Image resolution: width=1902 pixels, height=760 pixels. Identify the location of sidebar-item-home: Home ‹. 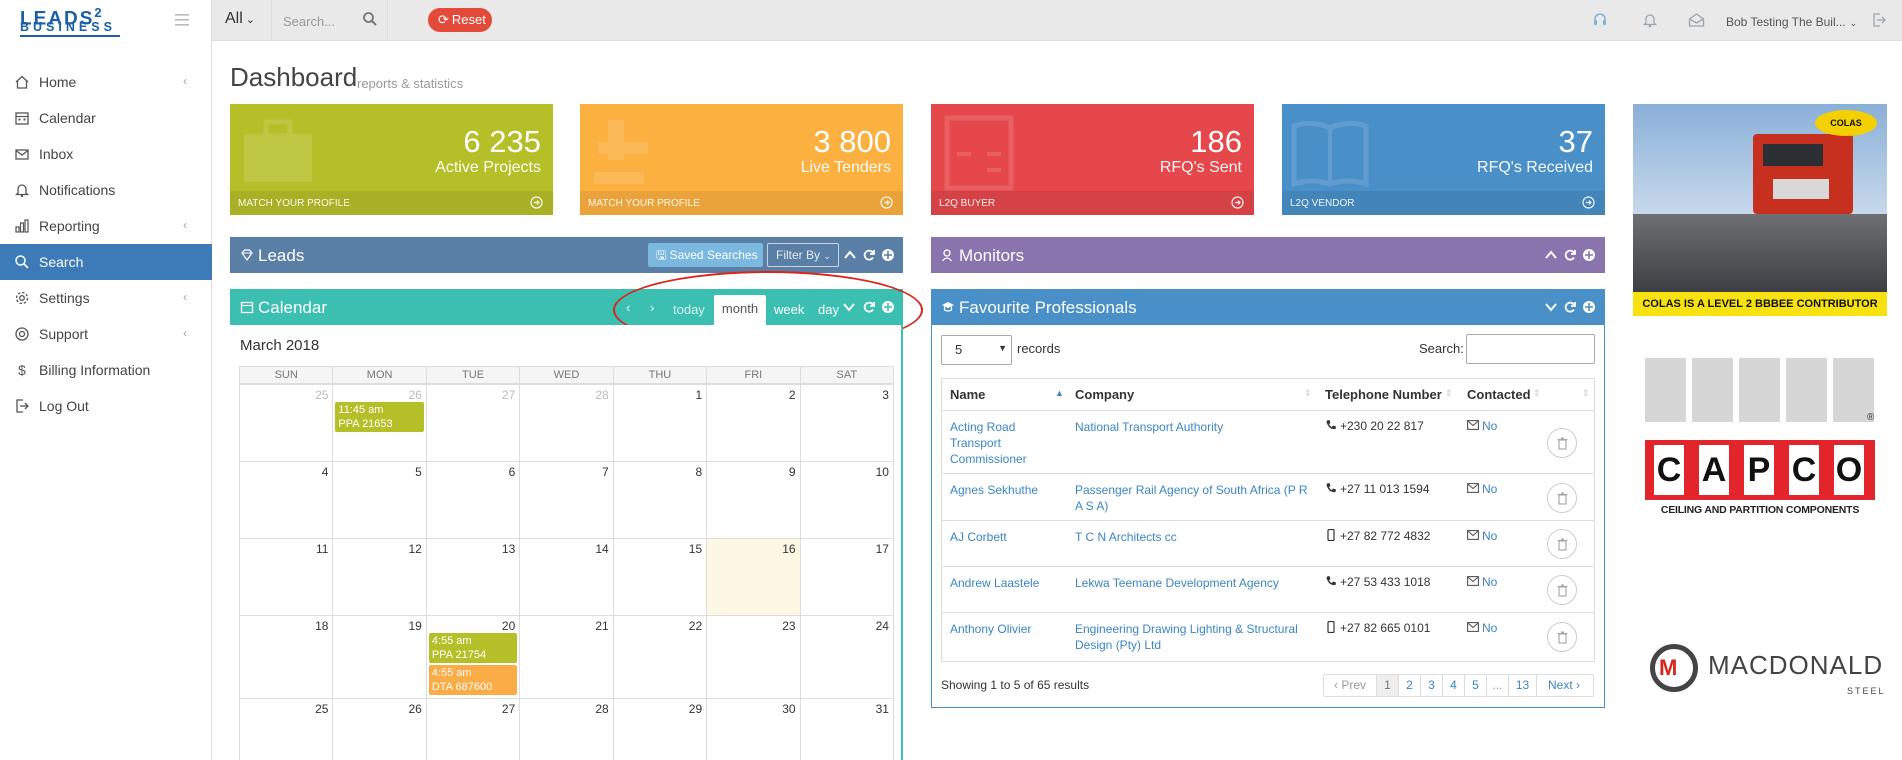
(106, 82).